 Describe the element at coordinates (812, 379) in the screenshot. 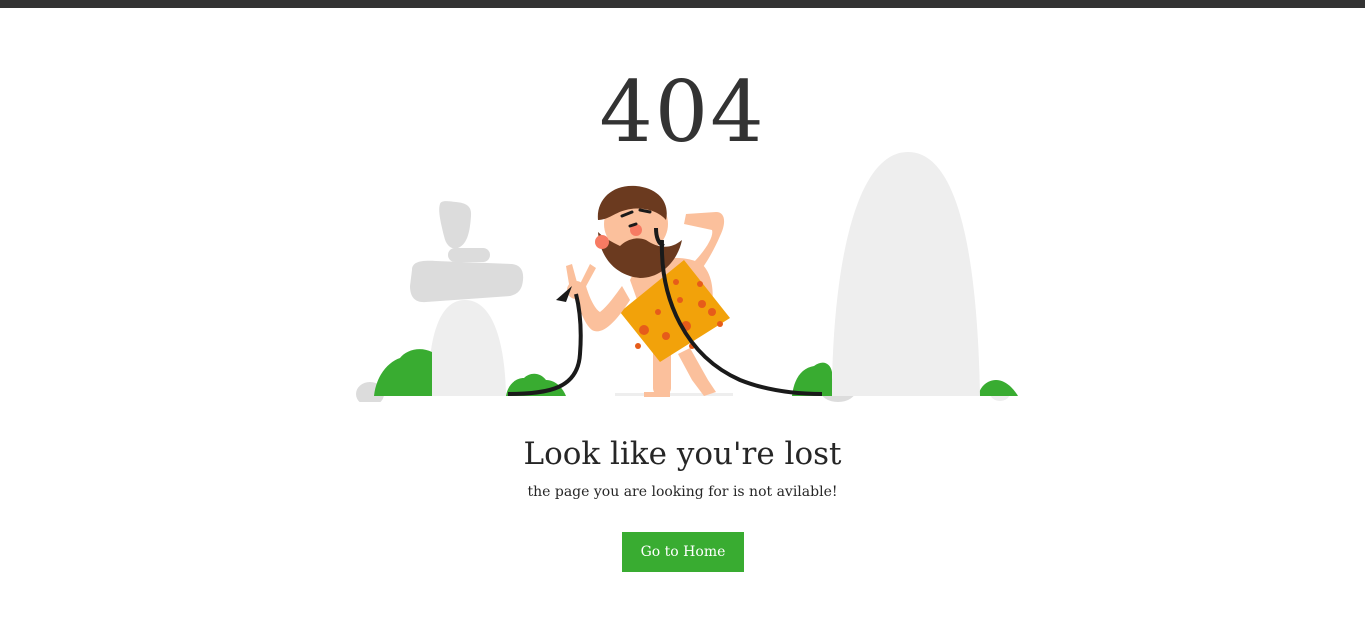

I see `bush-icon-right` at that location.